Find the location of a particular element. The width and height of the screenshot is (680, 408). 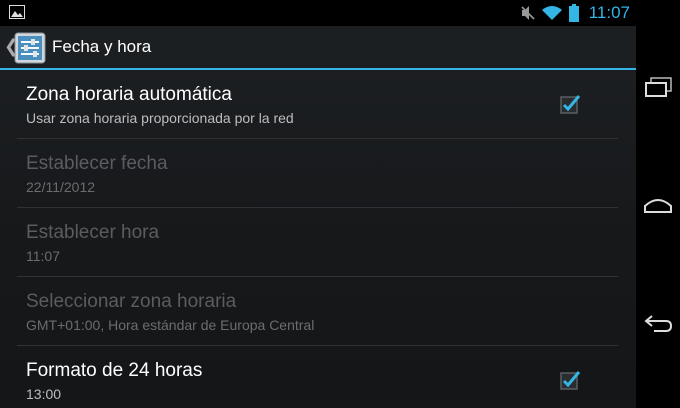

settings-sliders-icon is located at coordinates (30, 48).